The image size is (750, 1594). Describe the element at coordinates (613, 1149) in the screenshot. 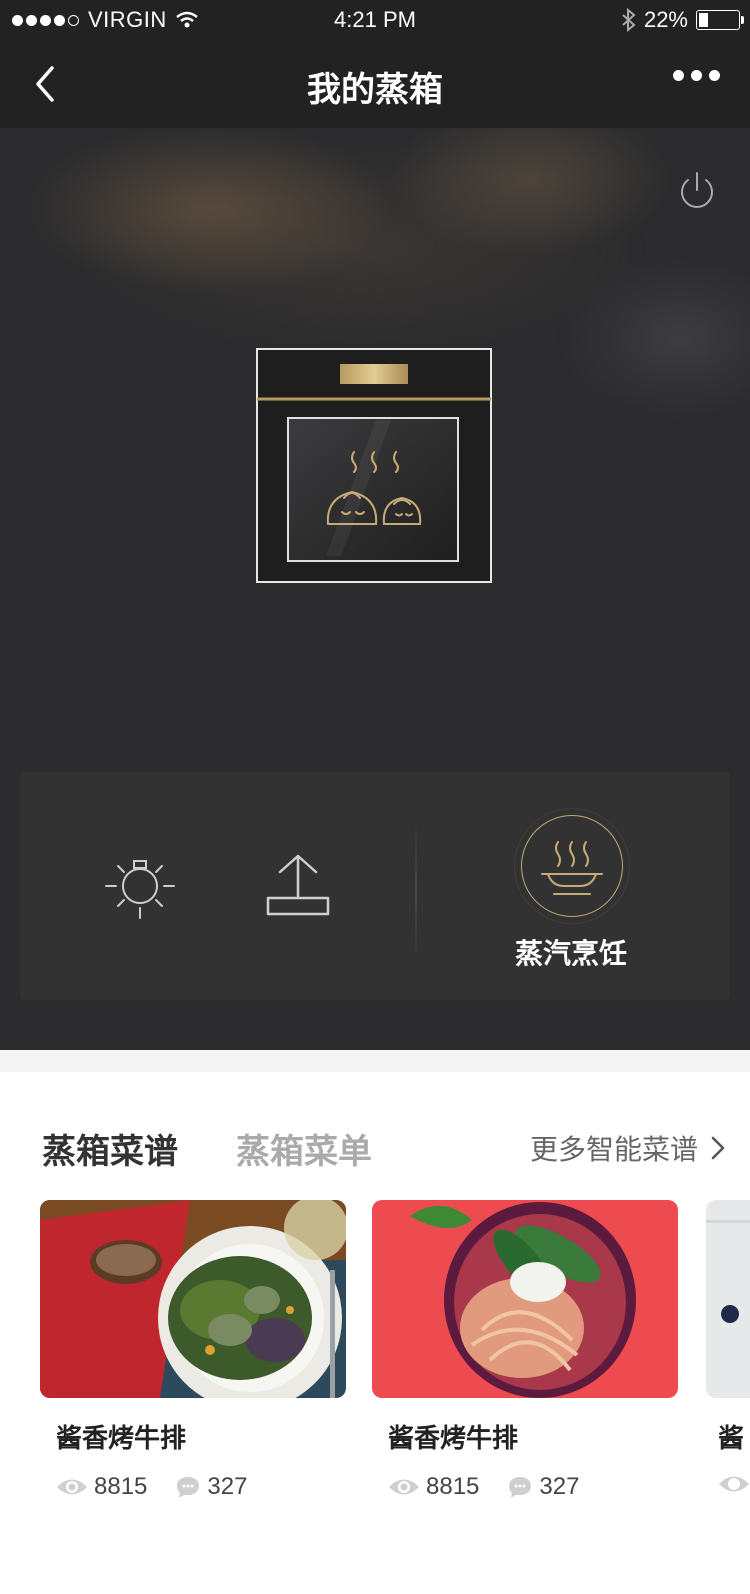

I see `more-smart-recipes-label: 更多智能菜谱` at that location.